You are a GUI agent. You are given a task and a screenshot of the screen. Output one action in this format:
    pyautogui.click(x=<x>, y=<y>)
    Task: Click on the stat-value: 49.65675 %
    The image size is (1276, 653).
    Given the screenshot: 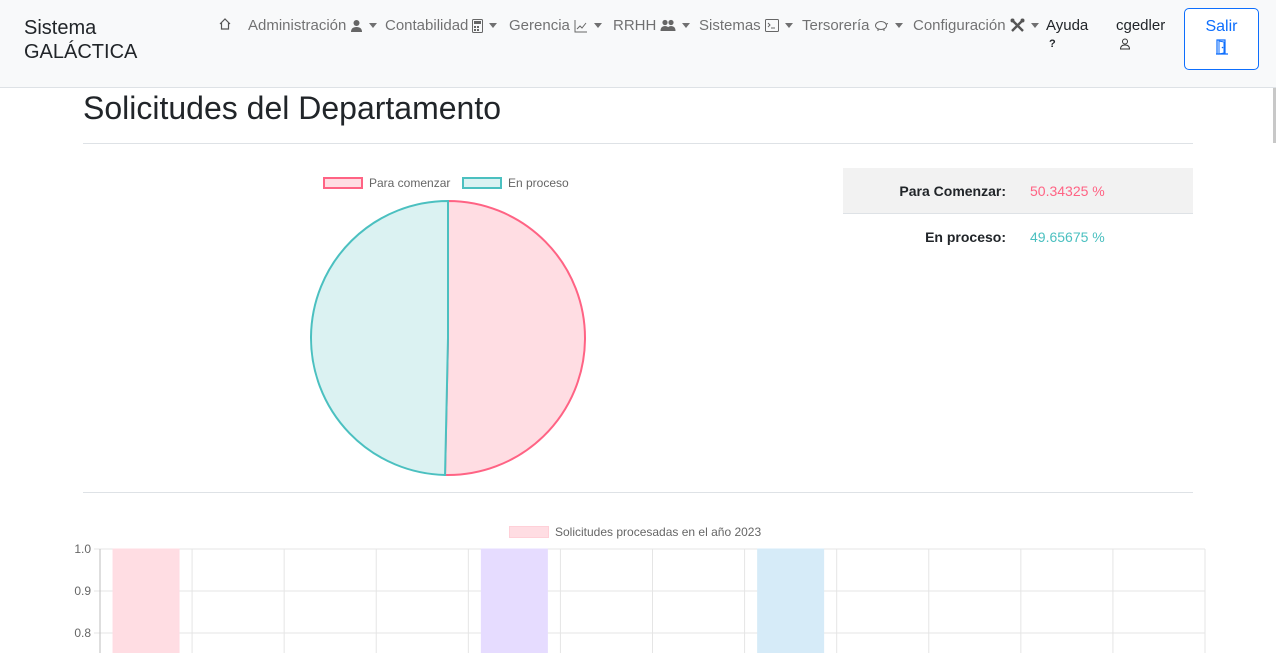 What is the action you would take?
    pyautogui.click(x=1067, y=237)
    